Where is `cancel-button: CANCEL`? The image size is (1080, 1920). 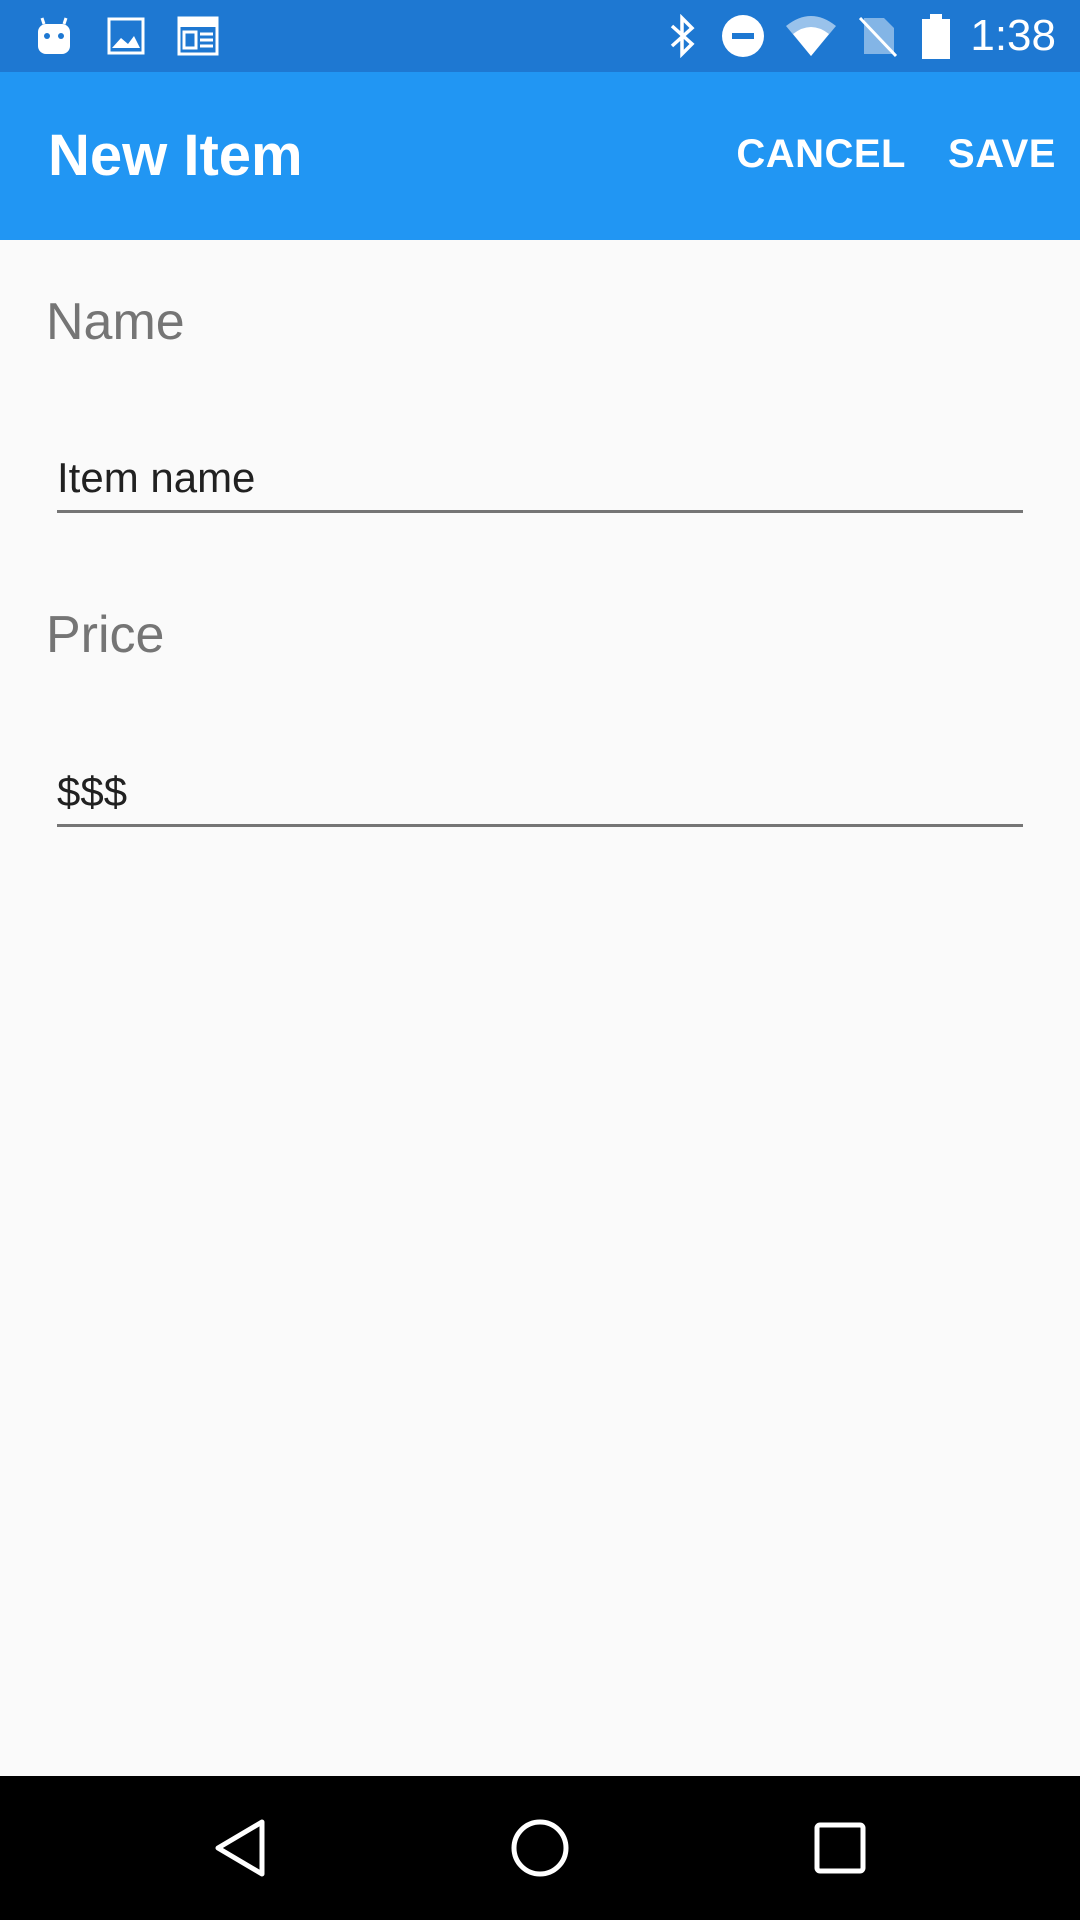
cancel-button: CANCEL is located at coordinates (821, 154).